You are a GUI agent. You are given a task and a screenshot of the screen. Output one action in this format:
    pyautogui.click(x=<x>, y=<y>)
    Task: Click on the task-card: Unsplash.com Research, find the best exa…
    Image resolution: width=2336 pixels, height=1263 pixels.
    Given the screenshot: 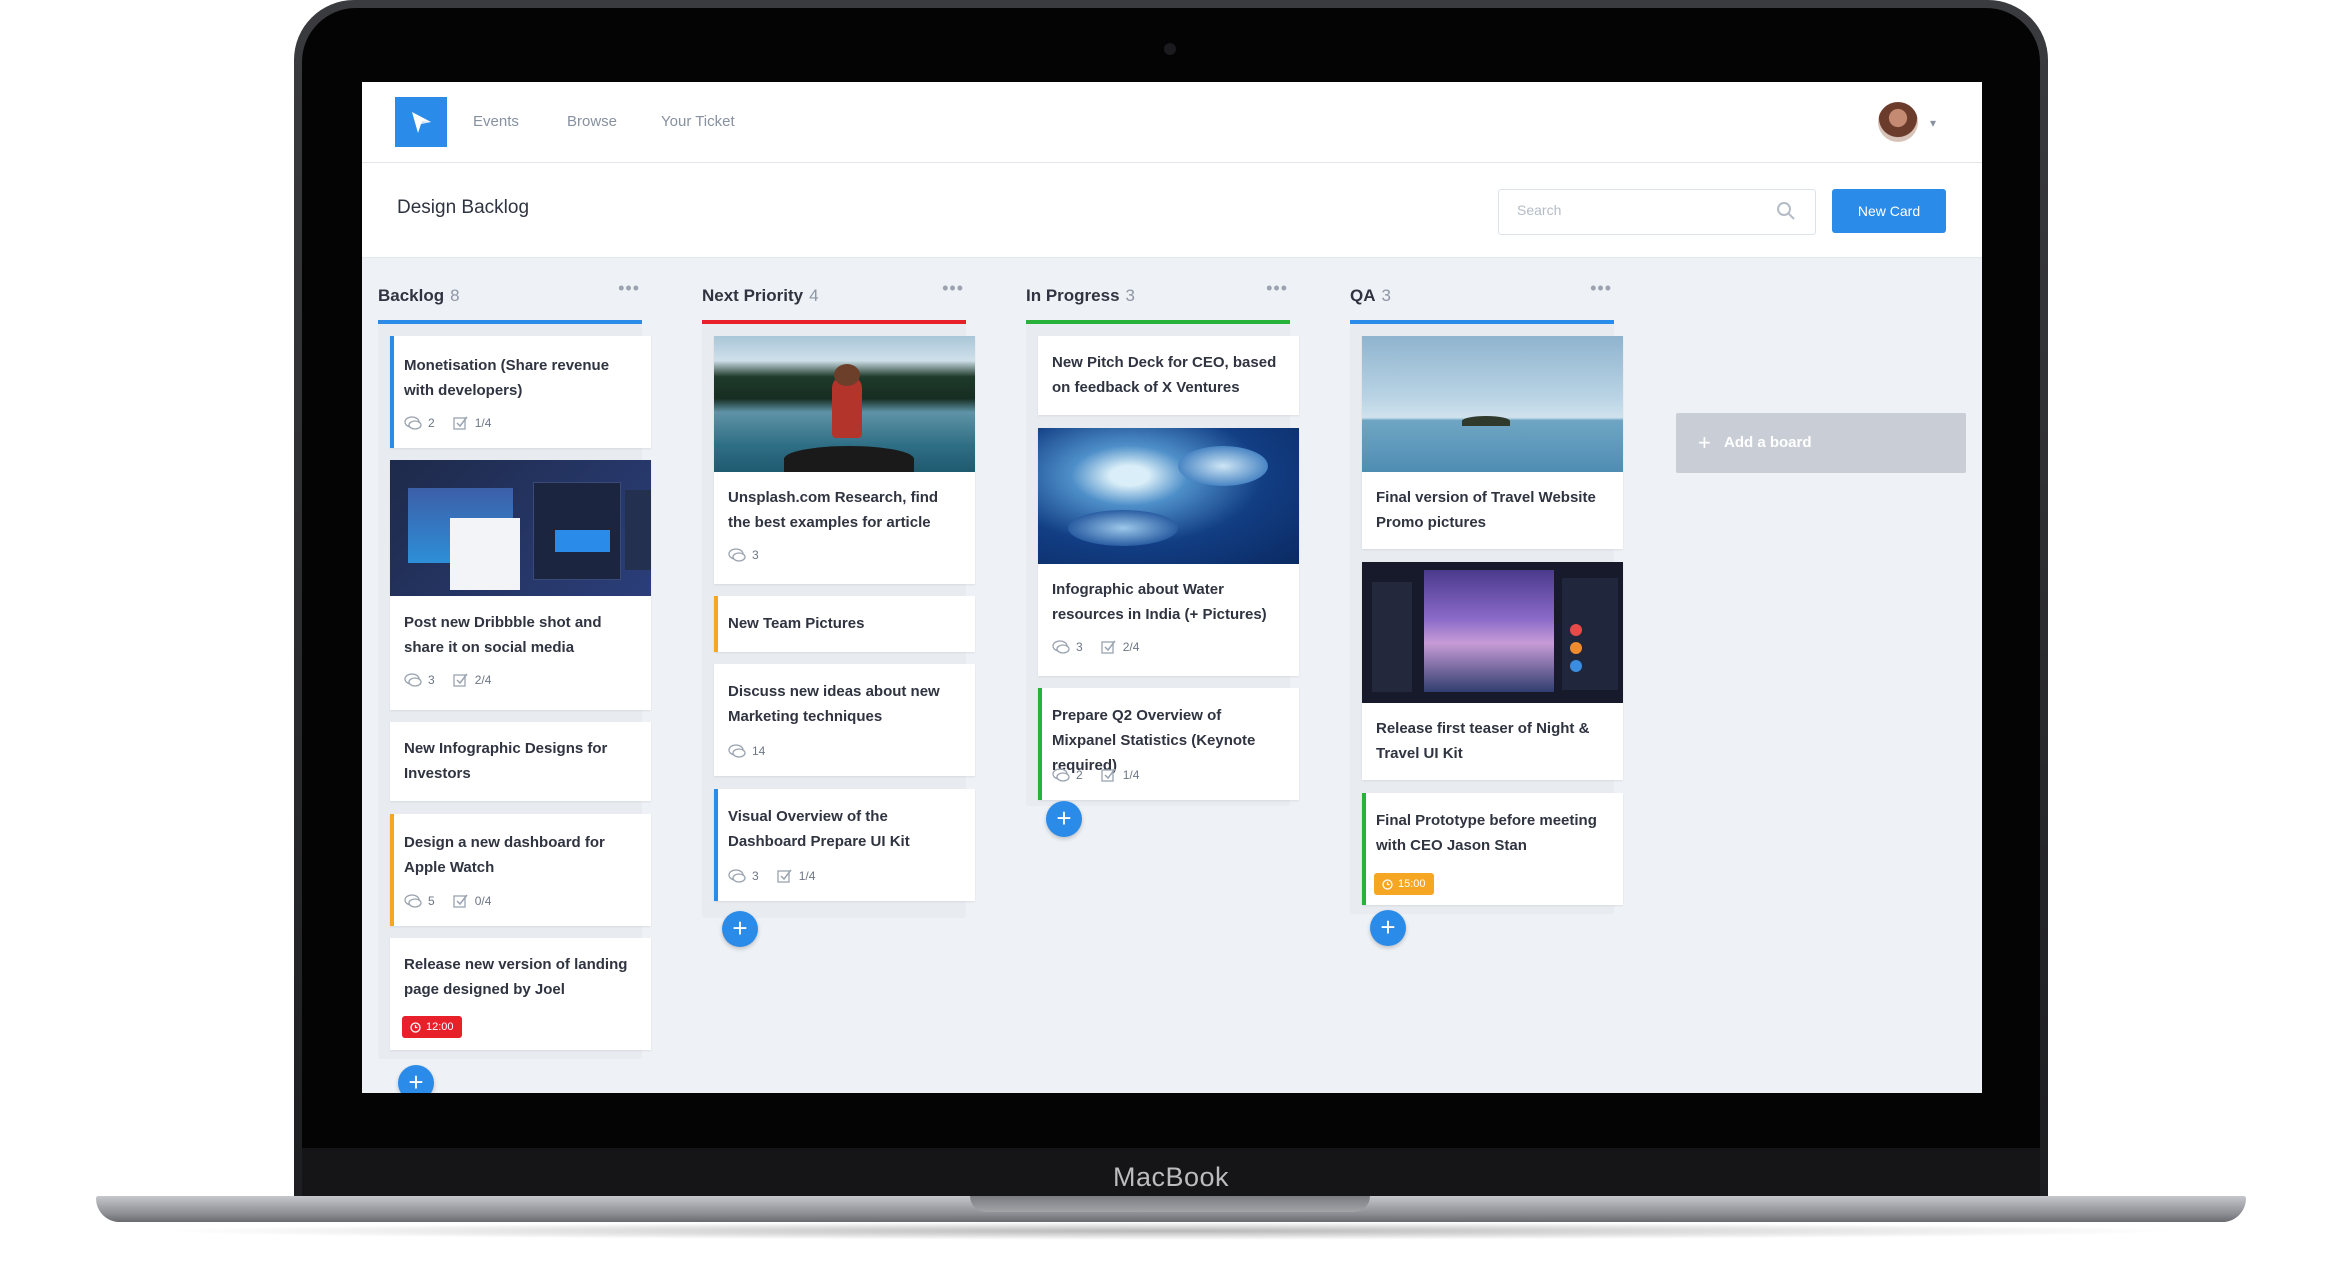 What is the action you would take?
    pyautogui.click(x=844, y=460)
    